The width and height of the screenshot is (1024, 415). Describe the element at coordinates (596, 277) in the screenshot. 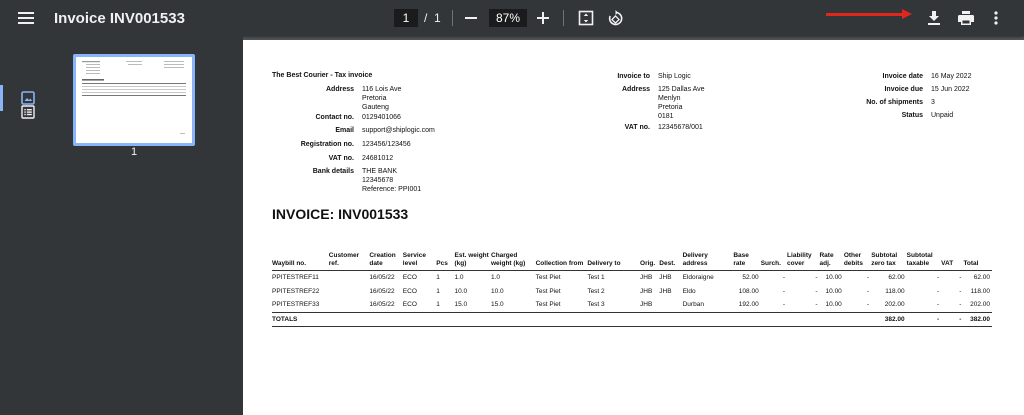

I see `table-cell: Test 1` at that location.